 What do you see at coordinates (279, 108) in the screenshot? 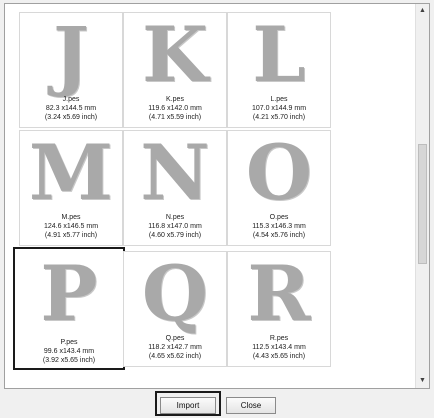
I see `file-size-mm: 107.0 x144.9 mm` at bounding box center [279, 108].